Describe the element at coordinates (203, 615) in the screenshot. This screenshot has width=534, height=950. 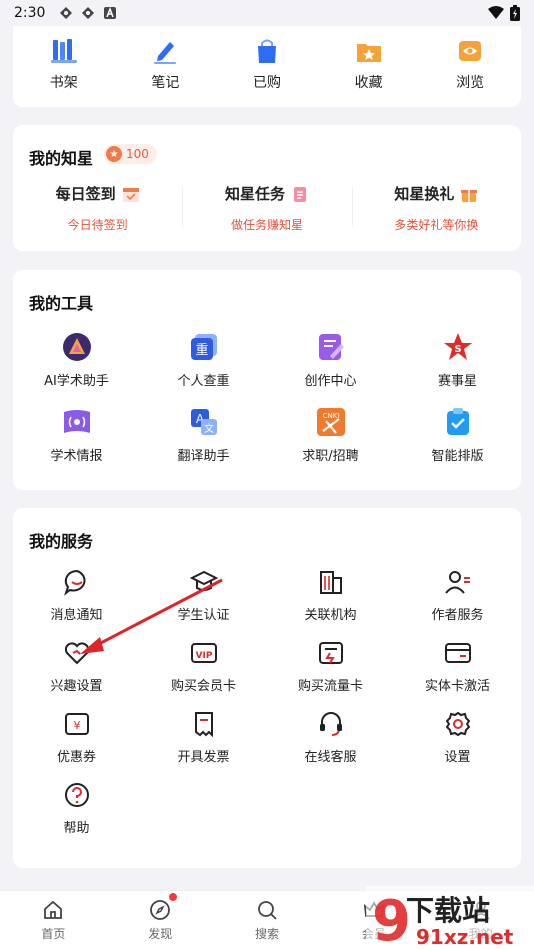
I see `service-label: 学生认证` at that location.